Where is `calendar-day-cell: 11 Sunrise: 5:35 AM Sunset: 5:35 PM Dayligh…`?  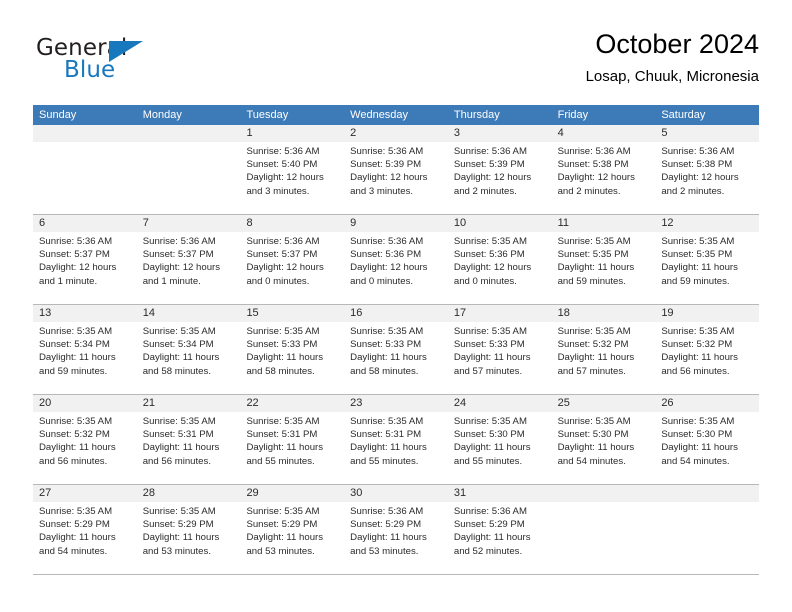
calendar-day-cell: 11 Sunrise: 5:35 AM Sunset: 5:35 PM Dayligh… is located at coordinates (603, 259).